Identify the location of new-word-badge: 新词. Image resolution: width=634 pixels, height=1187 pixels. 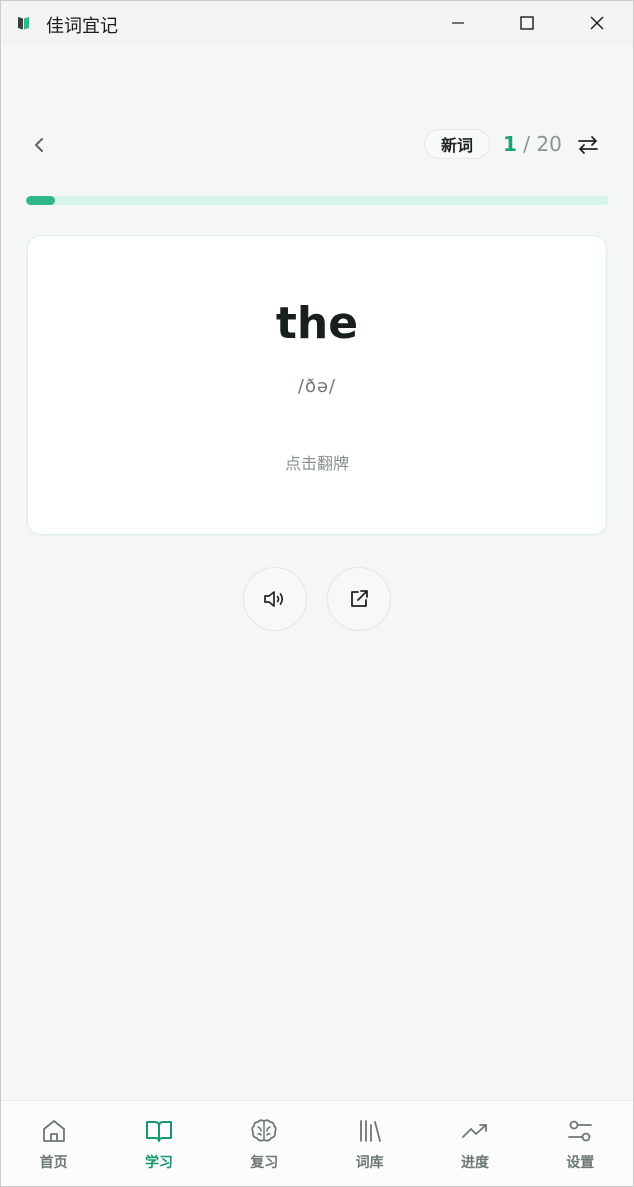
(457, 144).